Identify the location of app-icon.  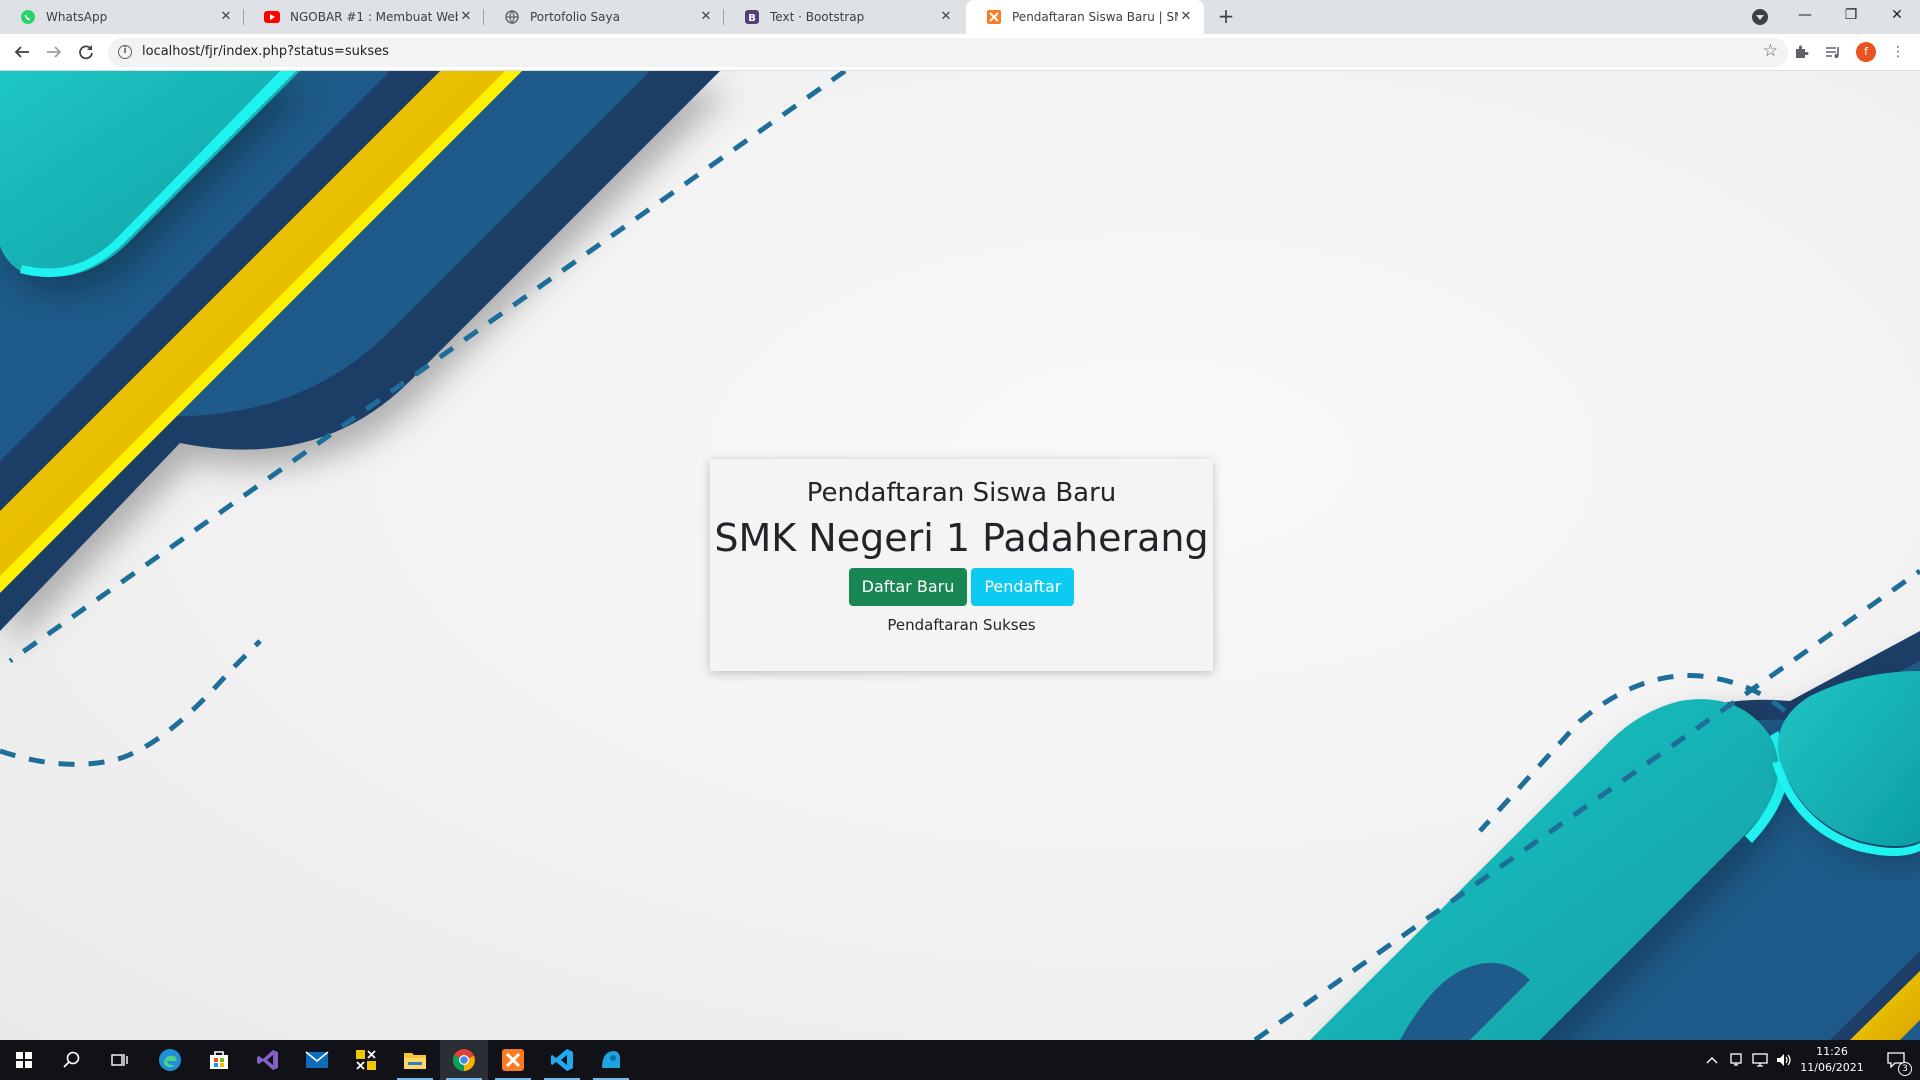
(611, 1059).